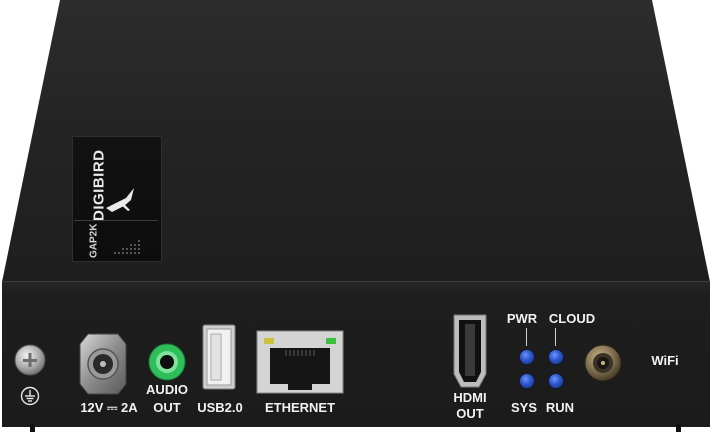 Image resolution: width=712 pixels, height=432 pixels. What do you see at coordinates (167, 362) in the screenshot?
I see `audio-out-jack` at bounding box center [167, 362].